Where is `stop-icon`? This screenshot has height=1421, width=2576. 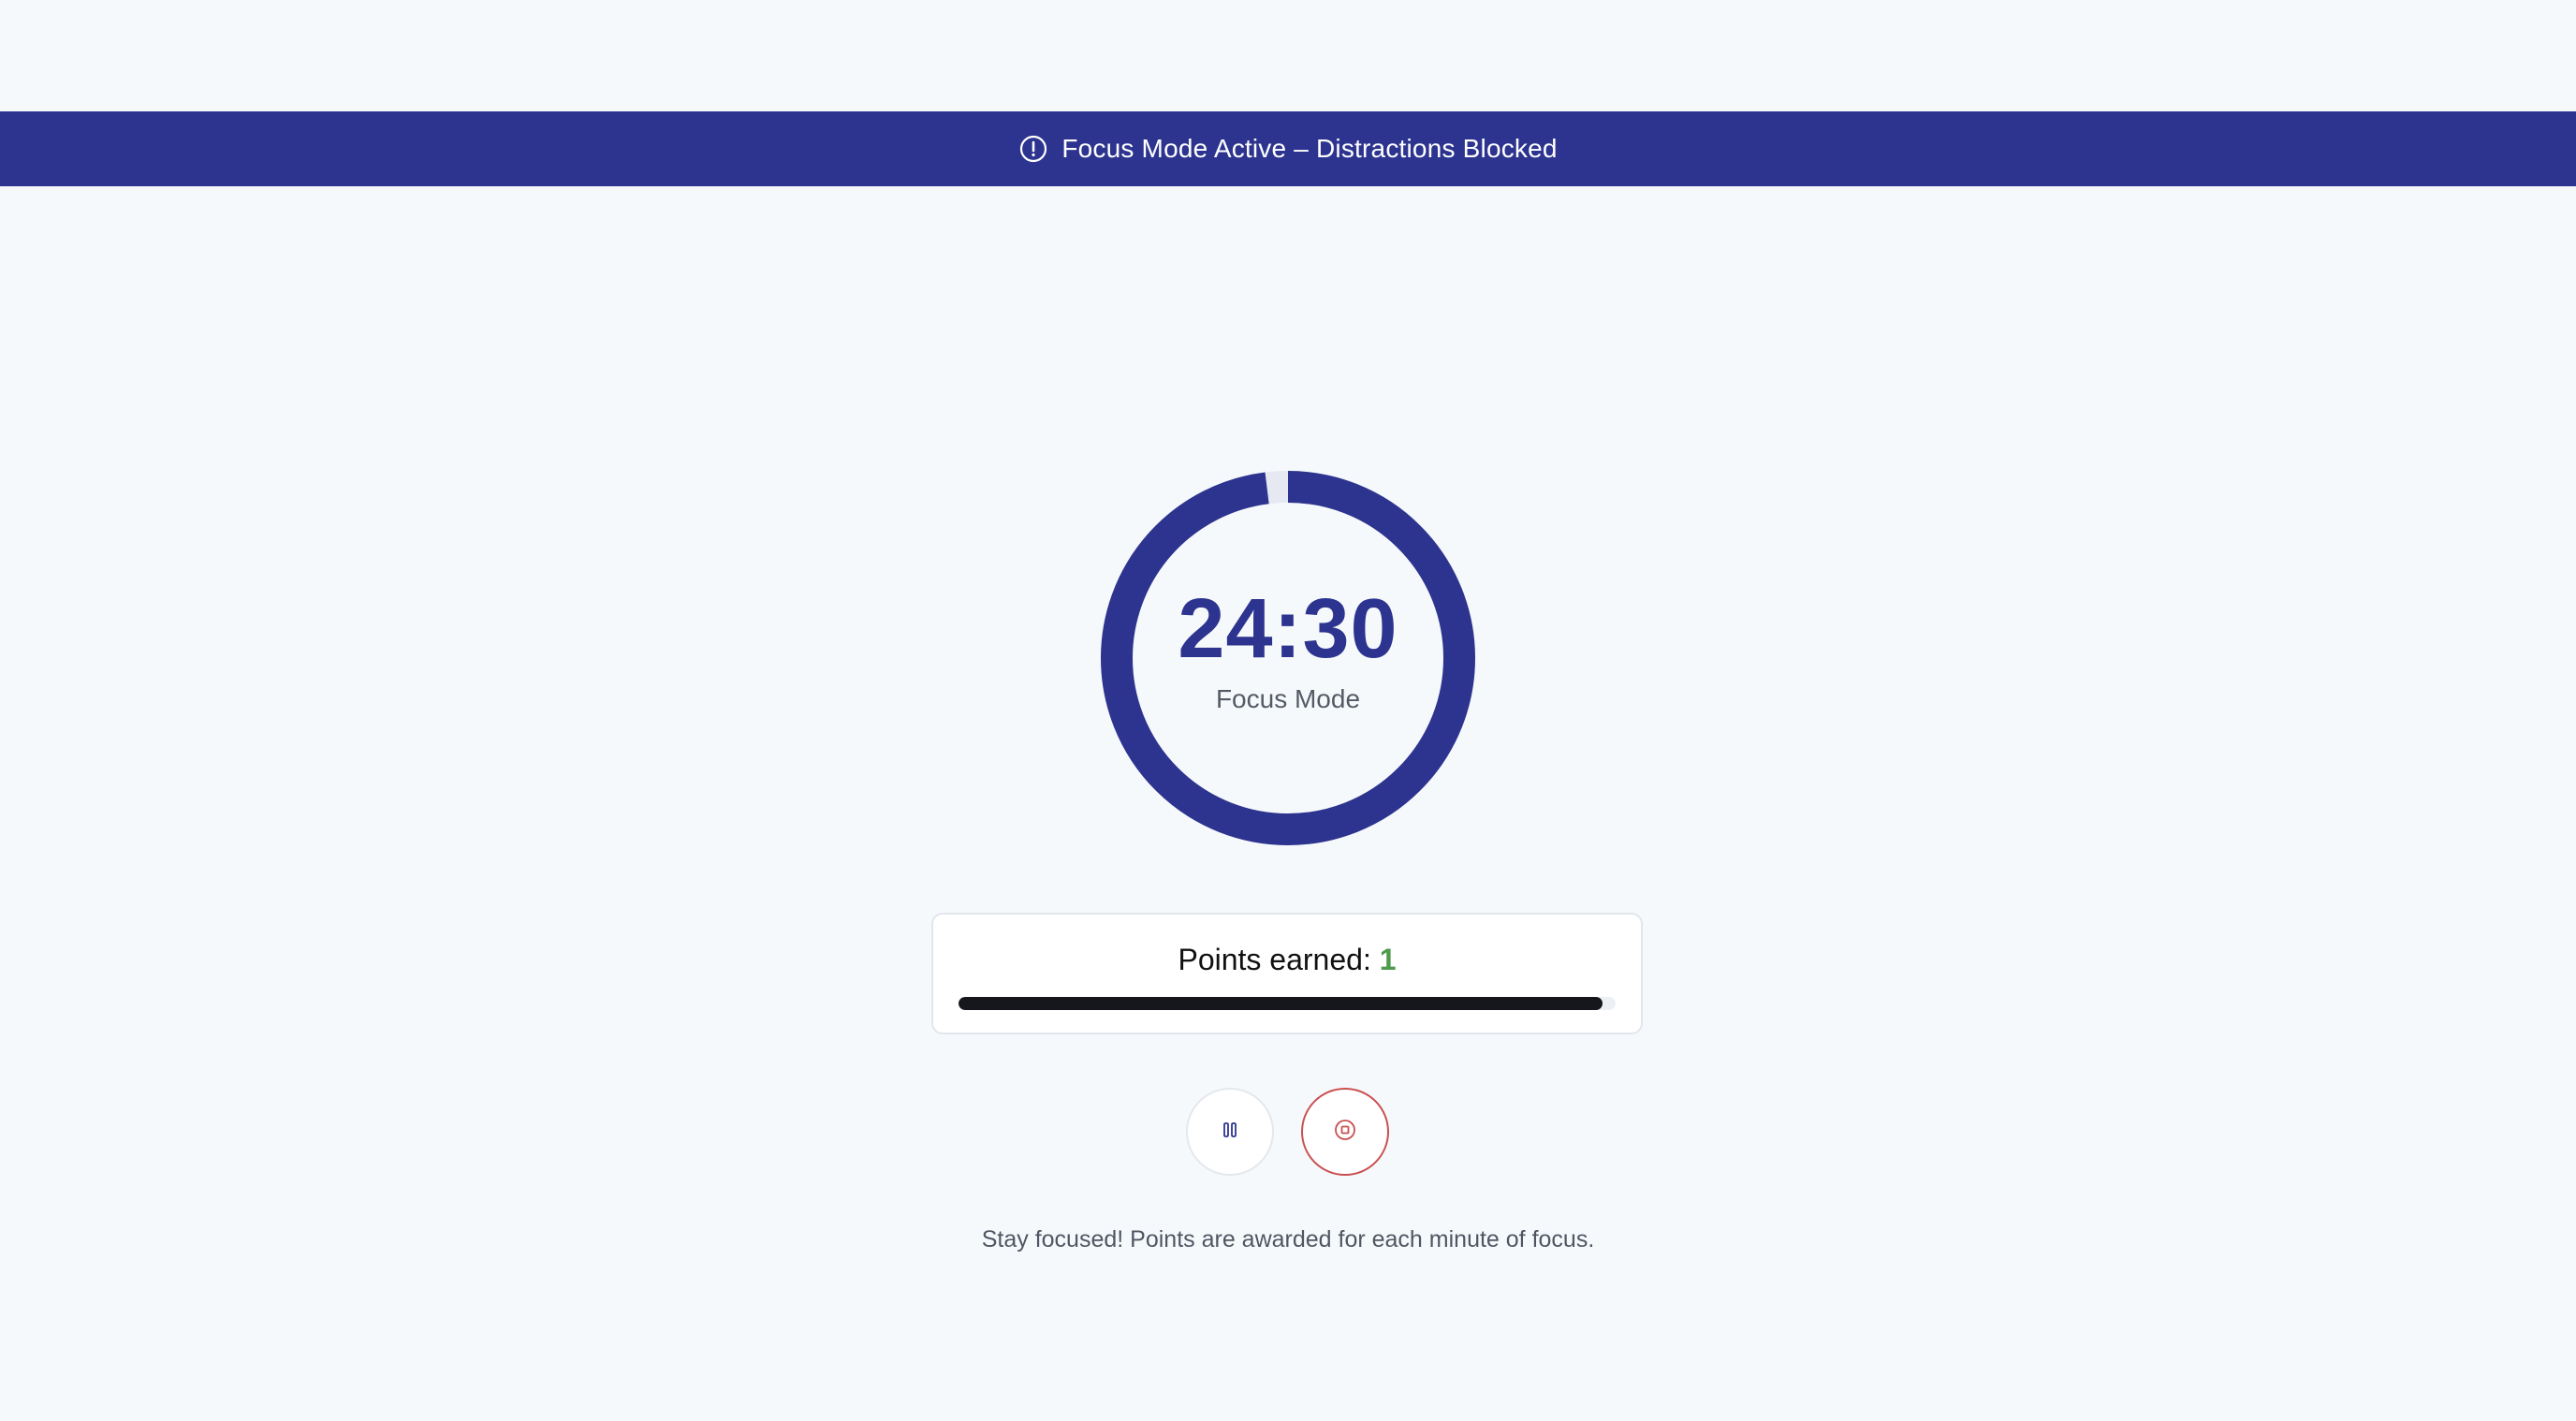
stop-icon is located at coordinates (1345, 1133).